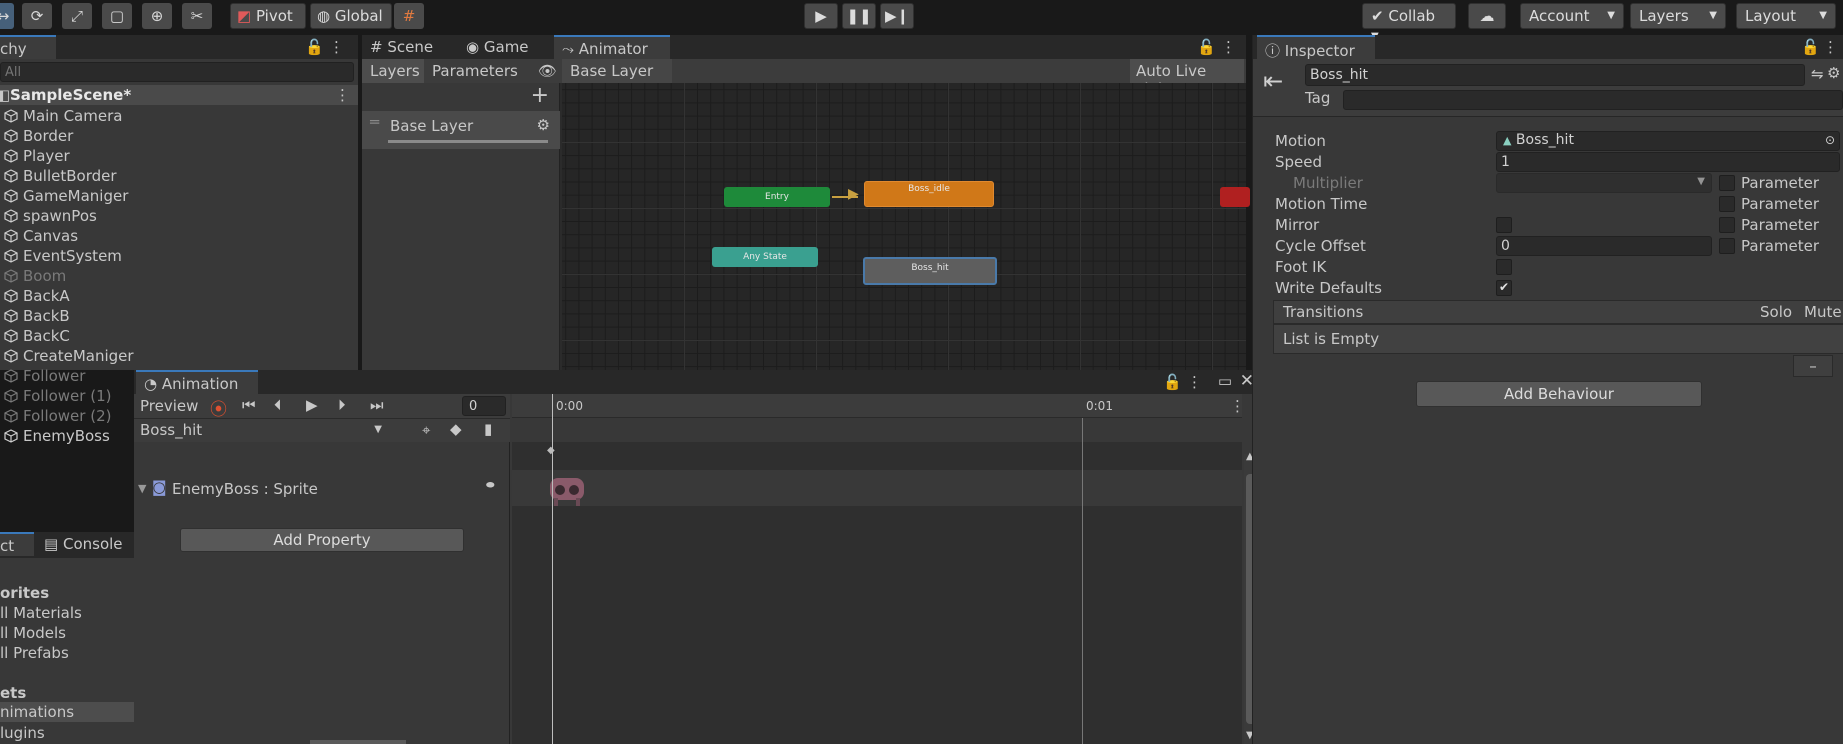 The height and width of the screenshot is (744, 1843). What do you see at coordinates (1813, 366) in the screenshot?
I see `remove-transition-button: –` at bounding box center [1813, 366].